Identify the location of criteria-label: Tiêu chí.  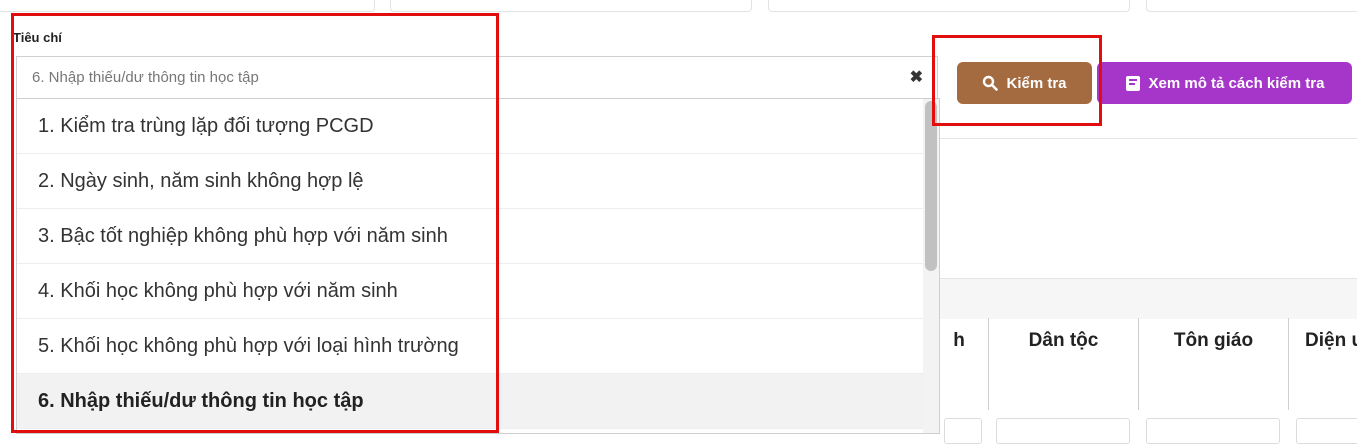
(37, 37).